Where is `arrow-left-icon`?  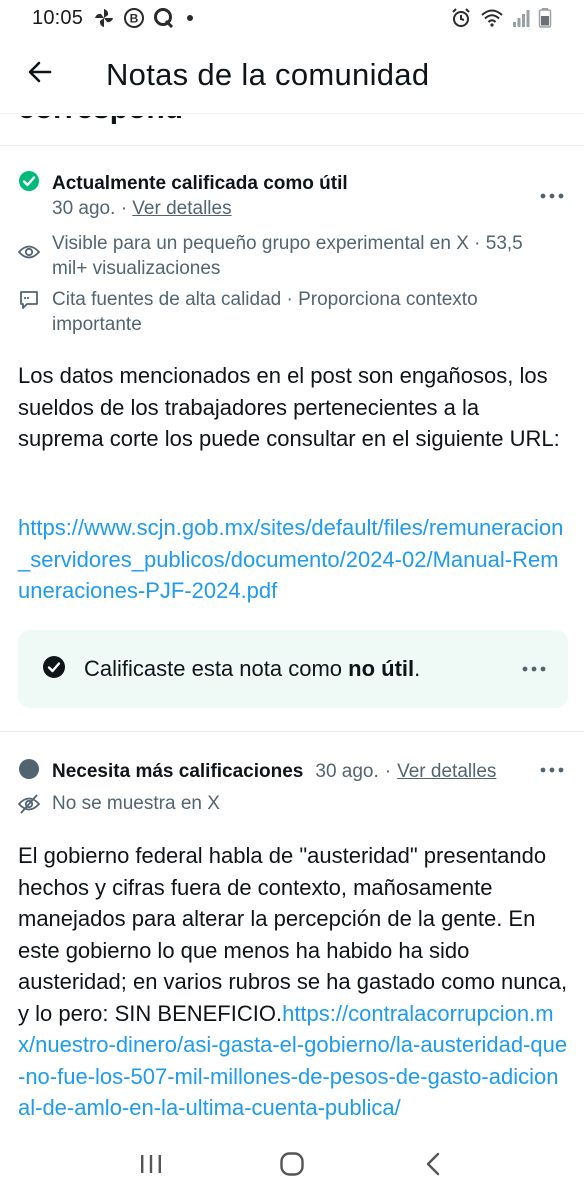 arrow-left-icon is located at coordinates (40, 74).